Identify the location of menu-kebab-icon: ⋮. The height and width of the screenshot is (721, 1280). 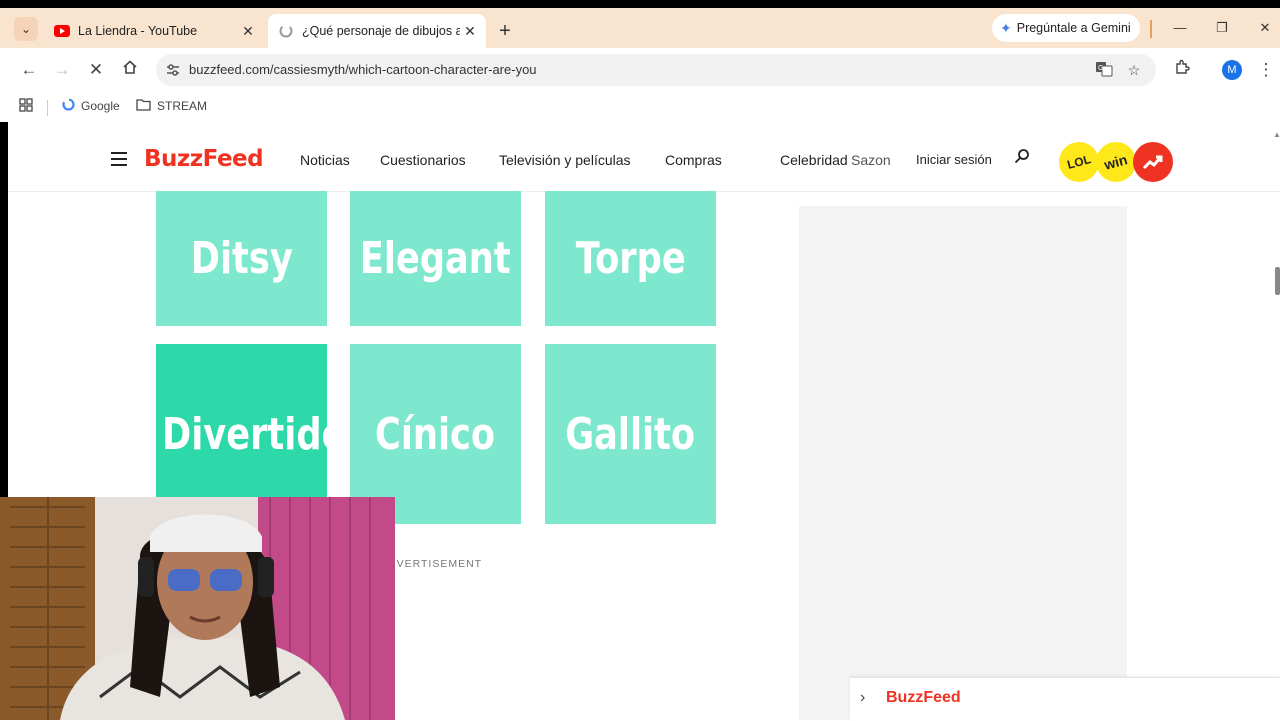
(1266, 70).